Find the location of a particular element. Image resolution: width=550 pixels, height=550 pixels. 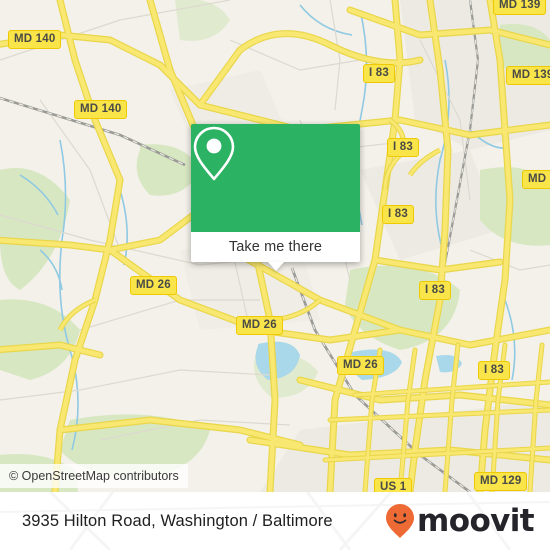

take-me-there-button: Take me there is located at coordinates (275, 247).